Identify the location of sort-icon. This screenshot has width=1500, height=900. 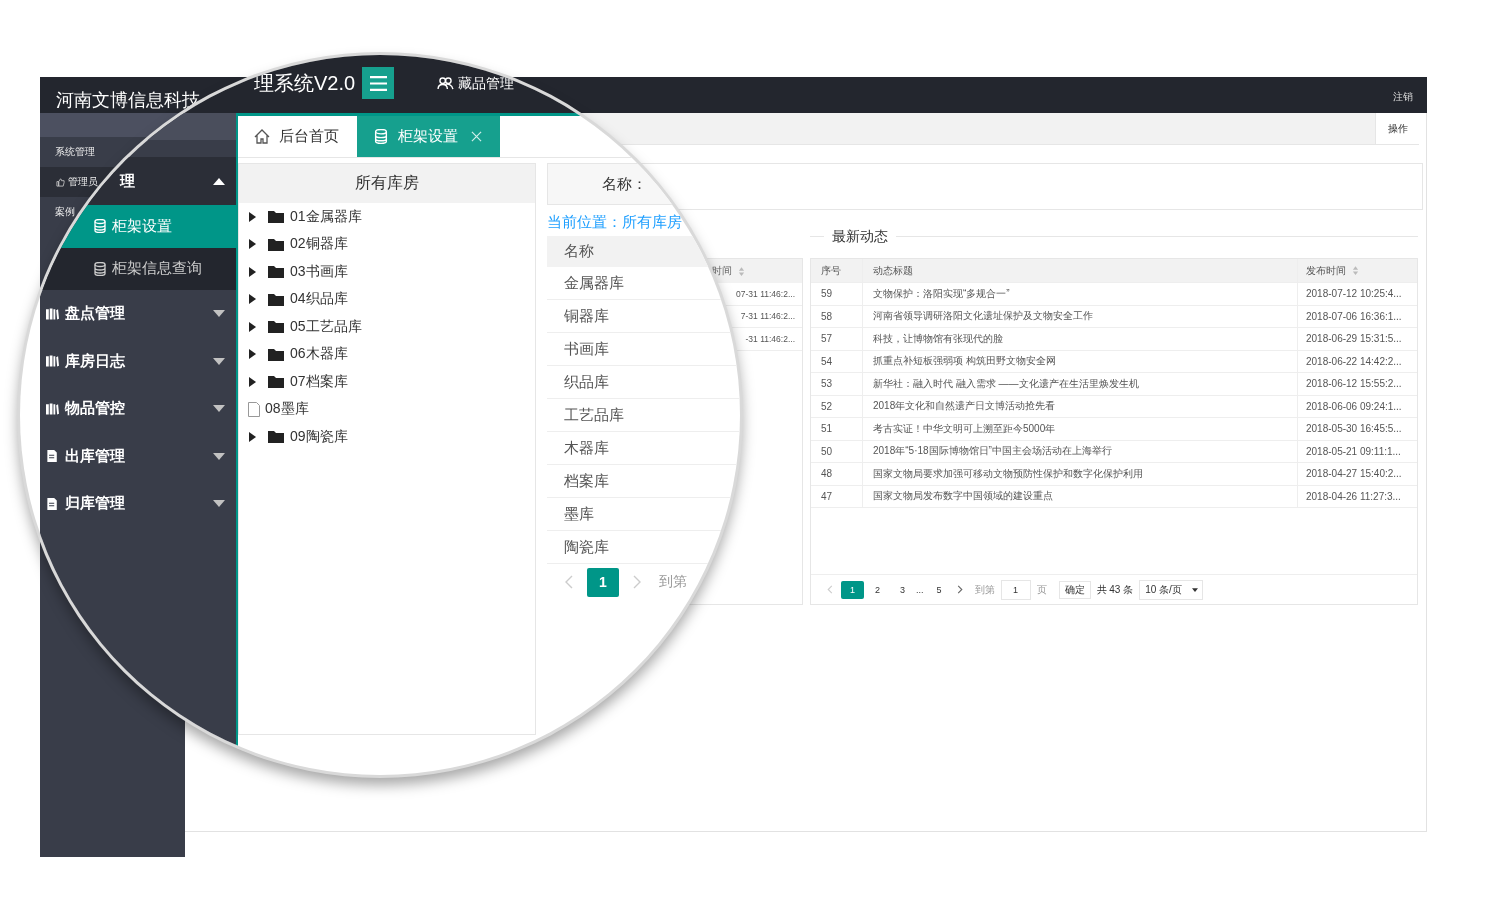
(741, 271).